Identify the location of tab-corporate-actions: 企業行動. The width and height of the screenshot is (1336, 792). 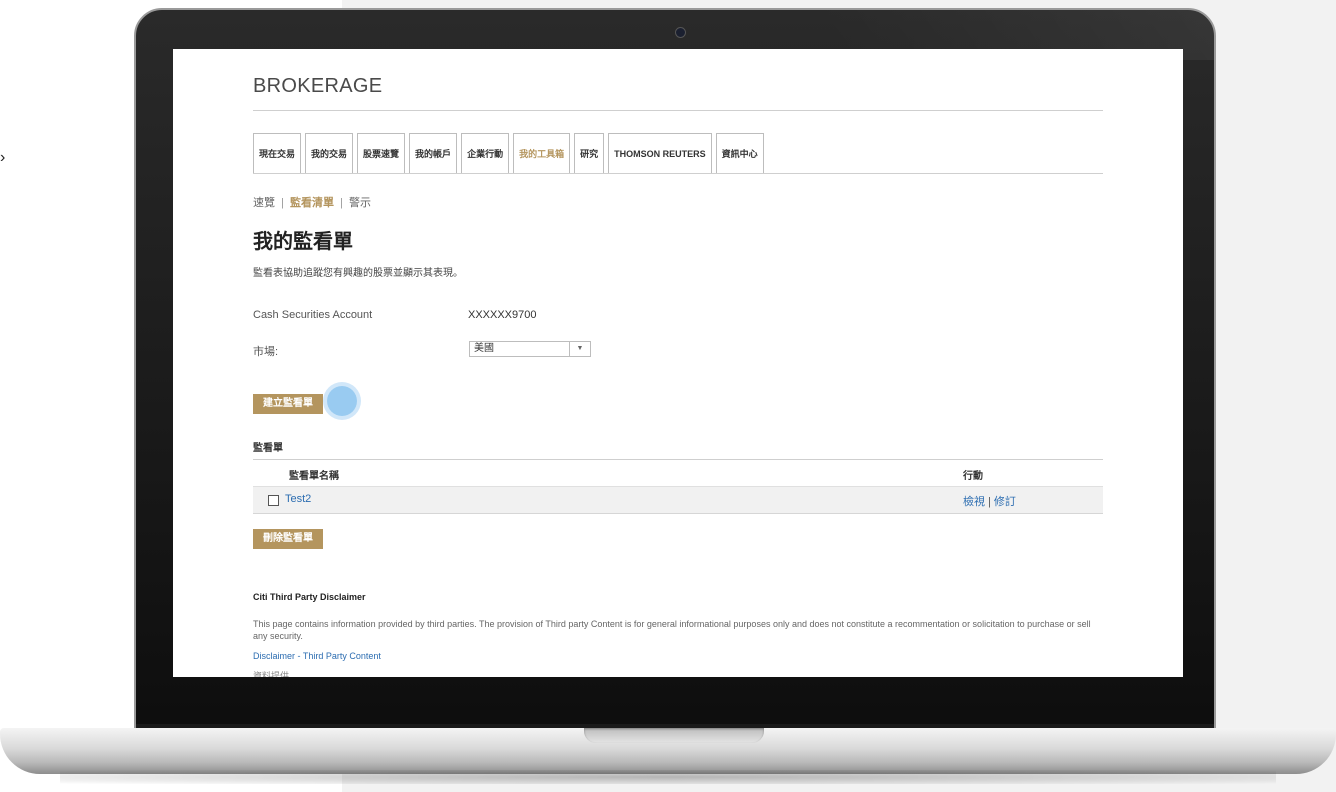
(485, 153).